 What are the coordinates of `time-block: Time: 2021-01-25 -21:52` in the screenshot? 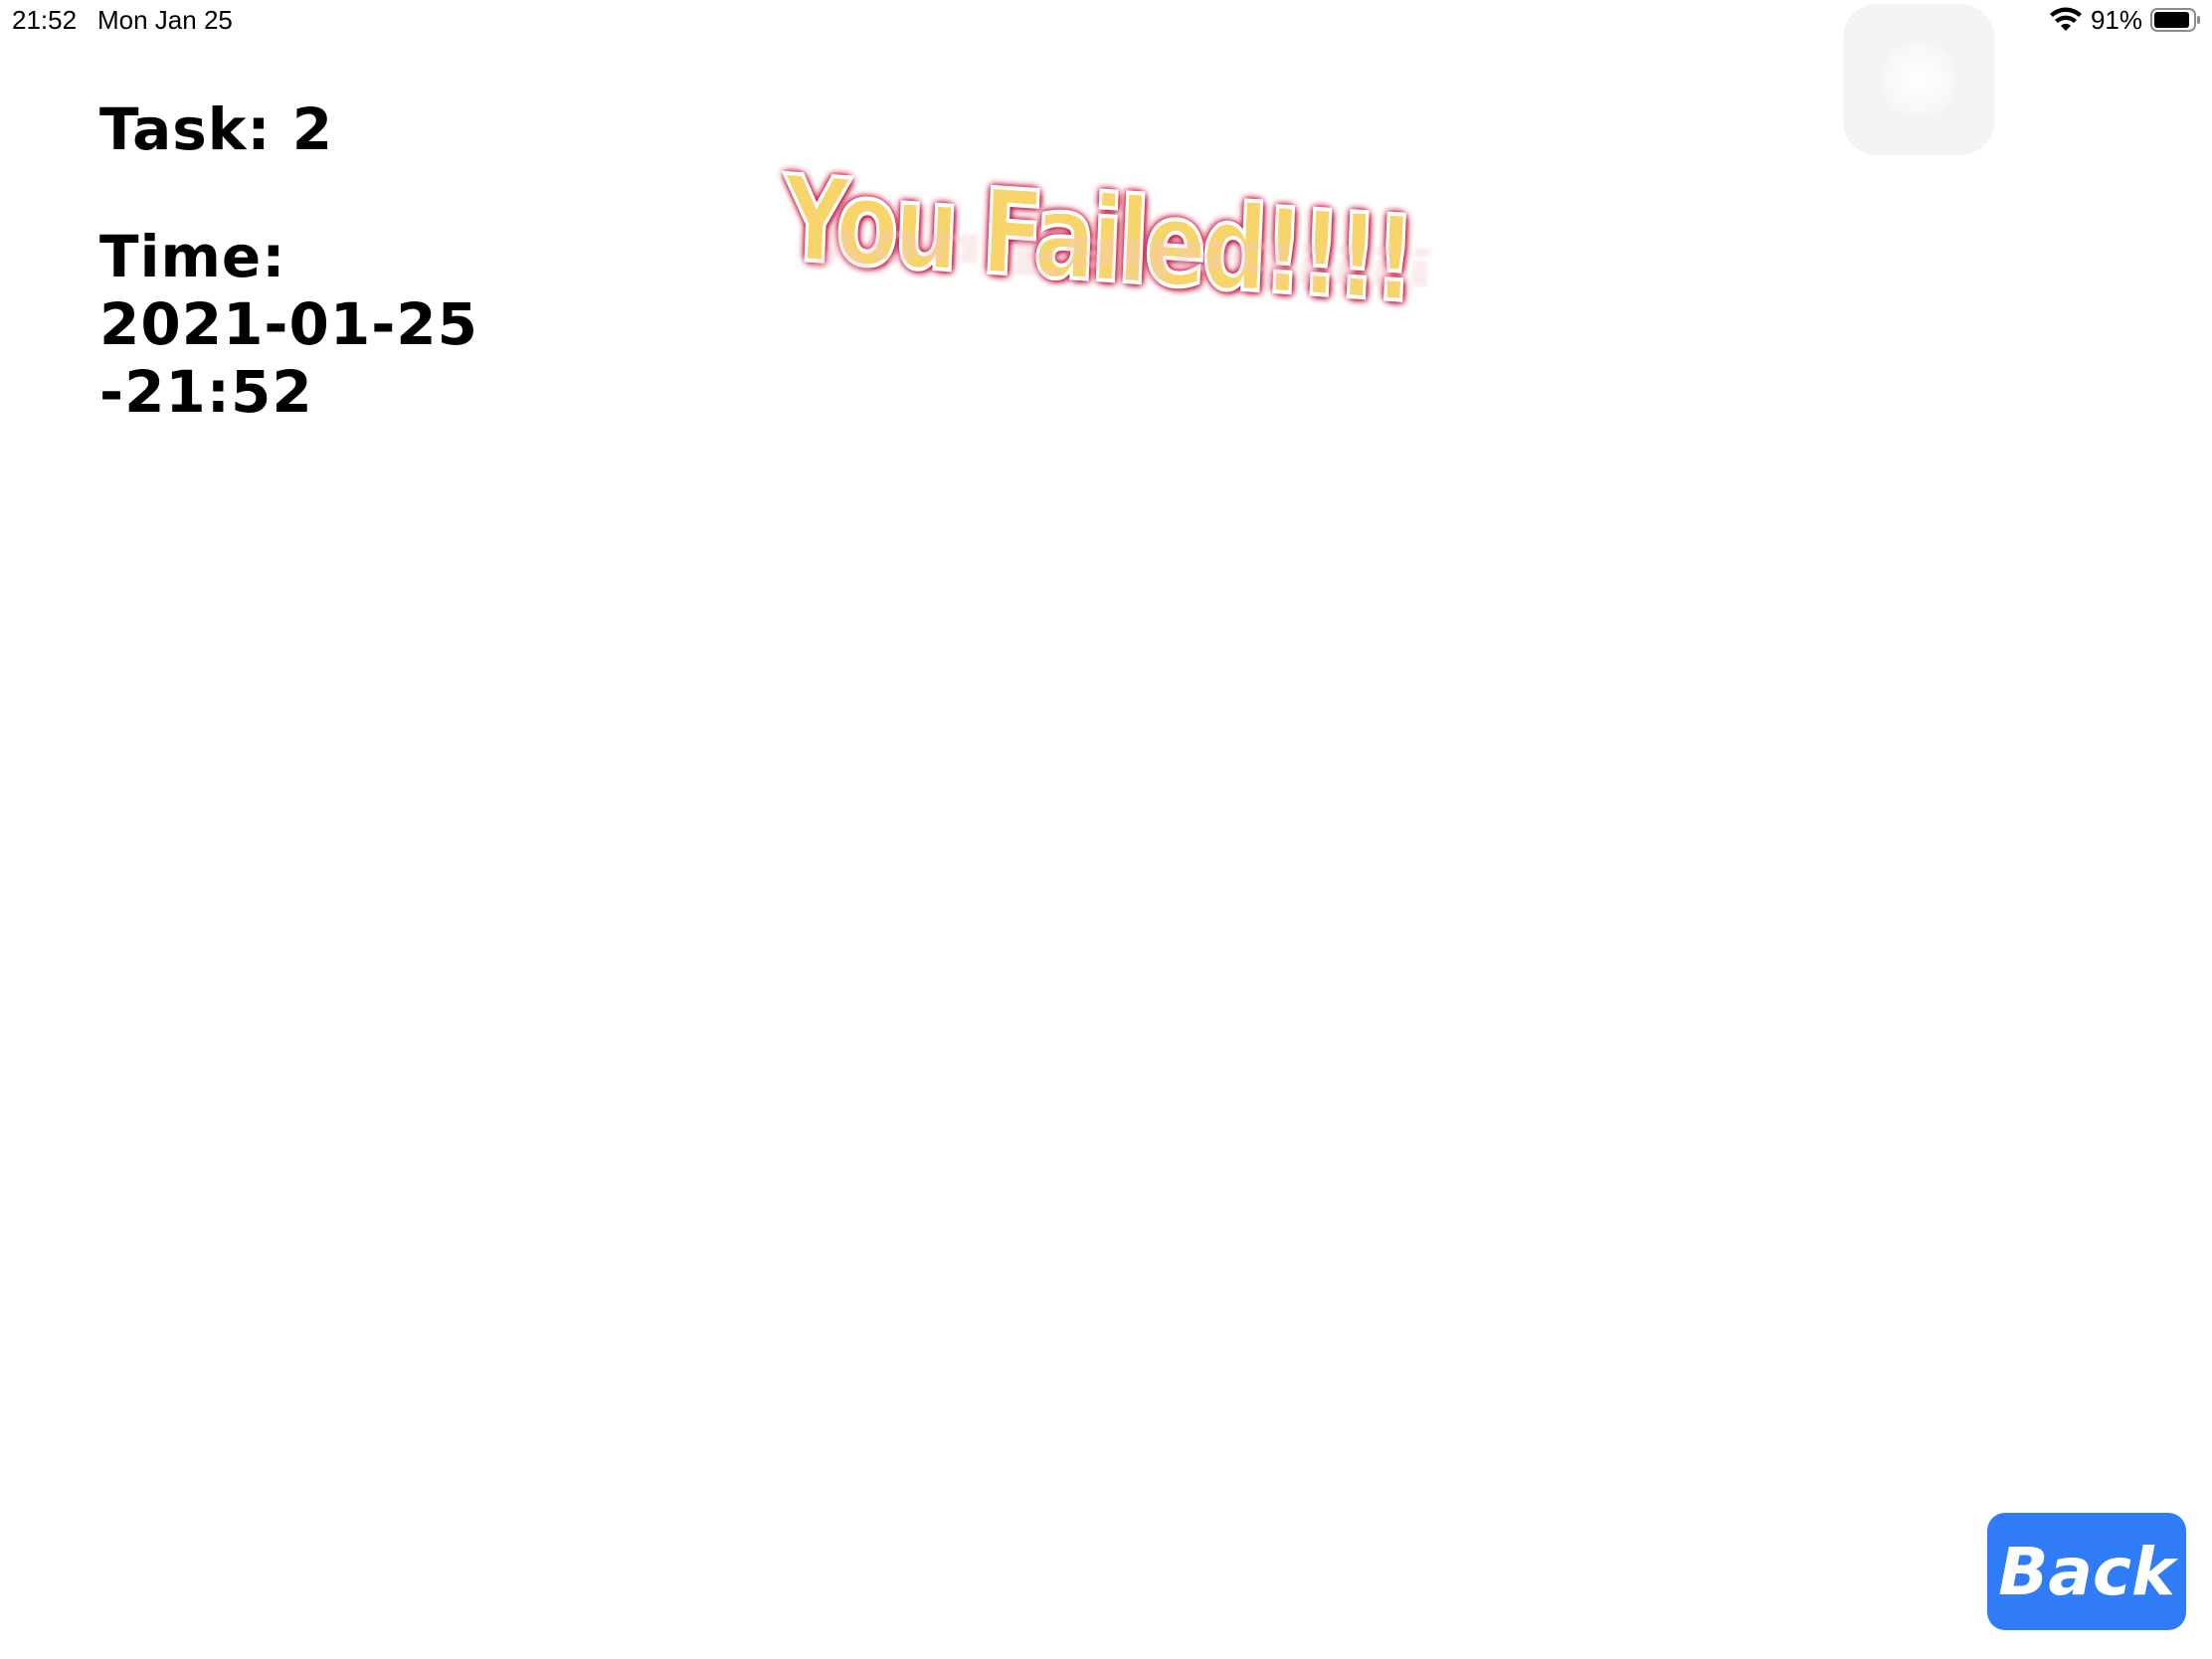 It's located at (288, 324).